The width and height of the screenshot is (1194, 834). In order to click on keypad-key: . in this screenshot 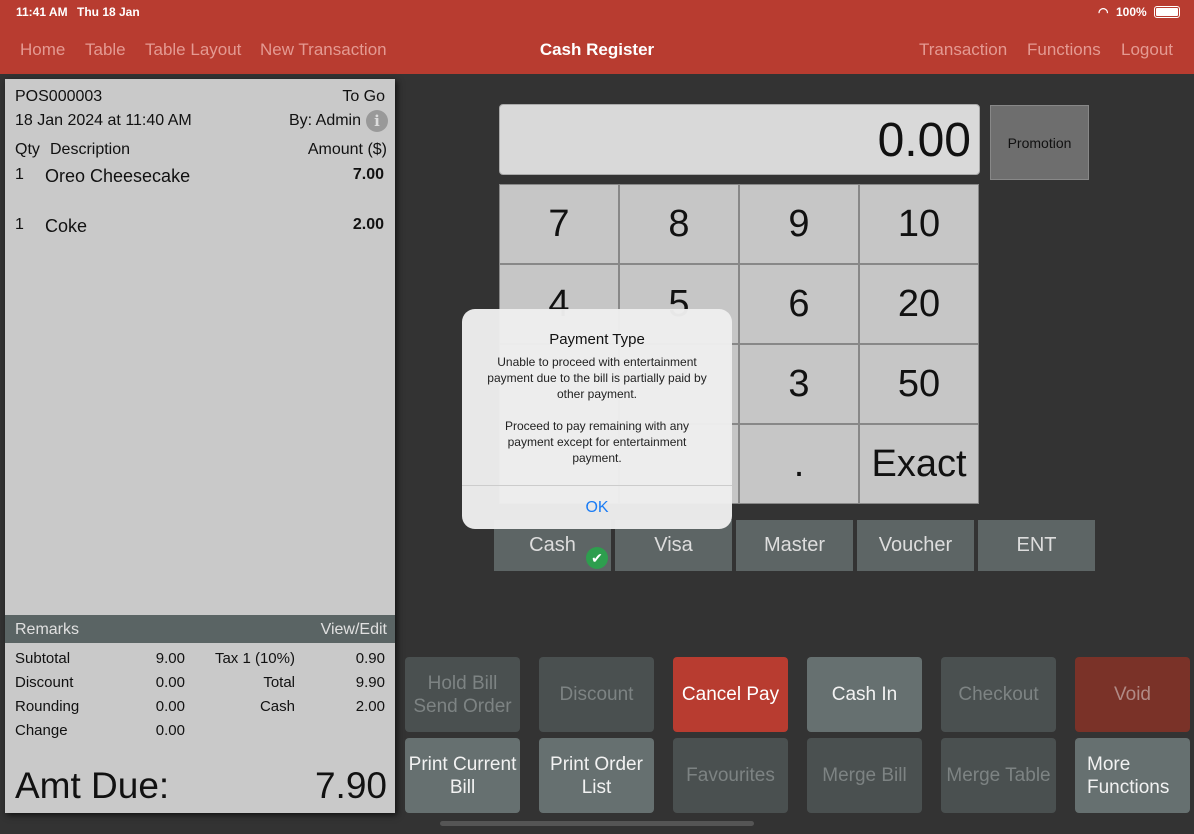, I will do `click(799, 464)`.